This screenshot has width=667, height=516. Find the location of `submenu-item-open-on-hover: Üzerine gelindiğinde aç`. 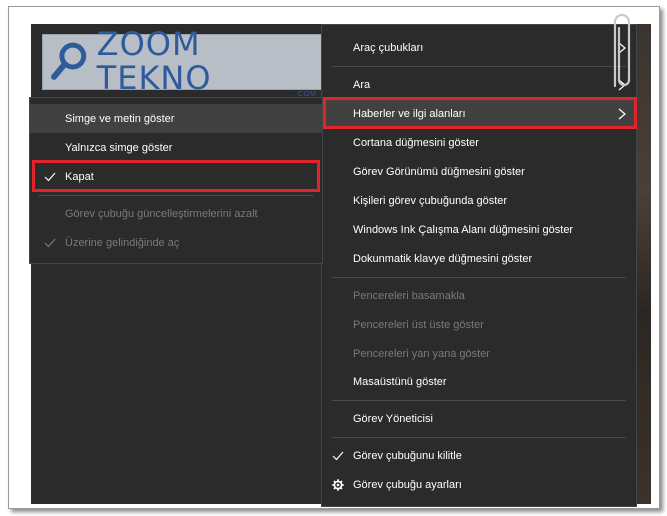

submenu-item-open-on-hover: Üzerine gelindiğinde aç is located at coordinates (176, 242).